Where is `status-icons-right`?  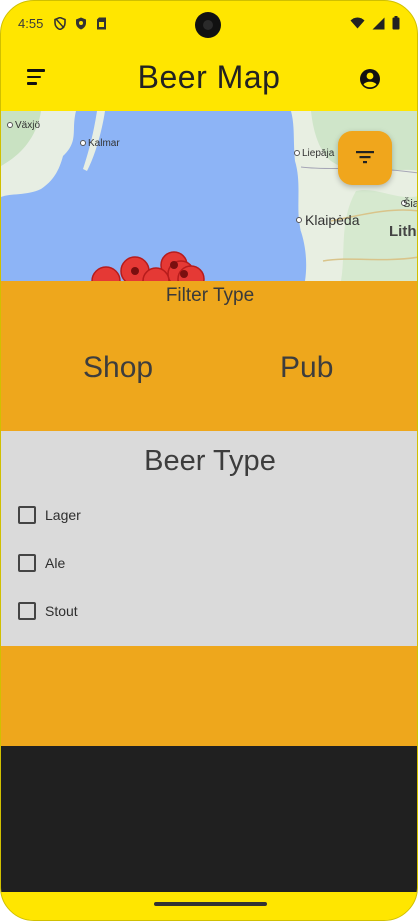
status-icons-right is located at coordinates (375, 23).